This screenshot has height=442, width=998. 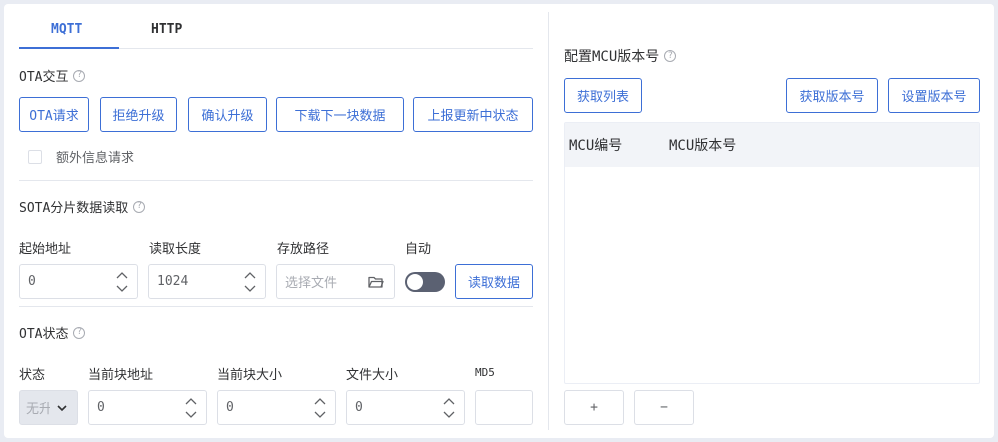 What do you see at coordinates (340, 114) in the screenshot?
I see `download-next-block-button: 下载下一块数据` at bounding box center [340, 114].